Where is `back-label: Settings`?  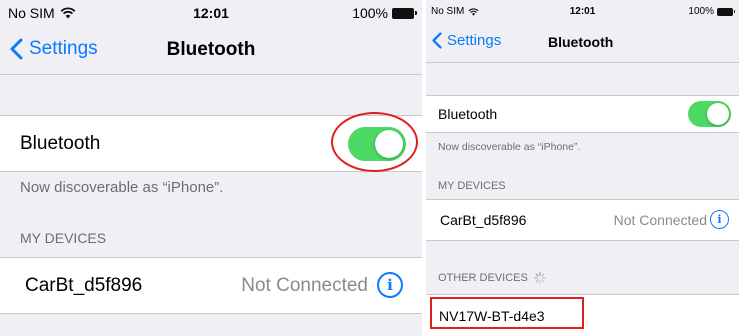
back-label: Settings is located at coordinates (474, 40).